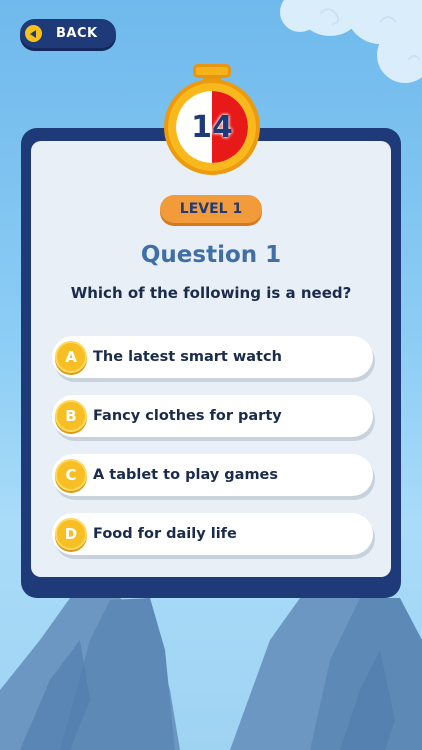  I want to click on answer-letter-badge: D, so click(71, 534).